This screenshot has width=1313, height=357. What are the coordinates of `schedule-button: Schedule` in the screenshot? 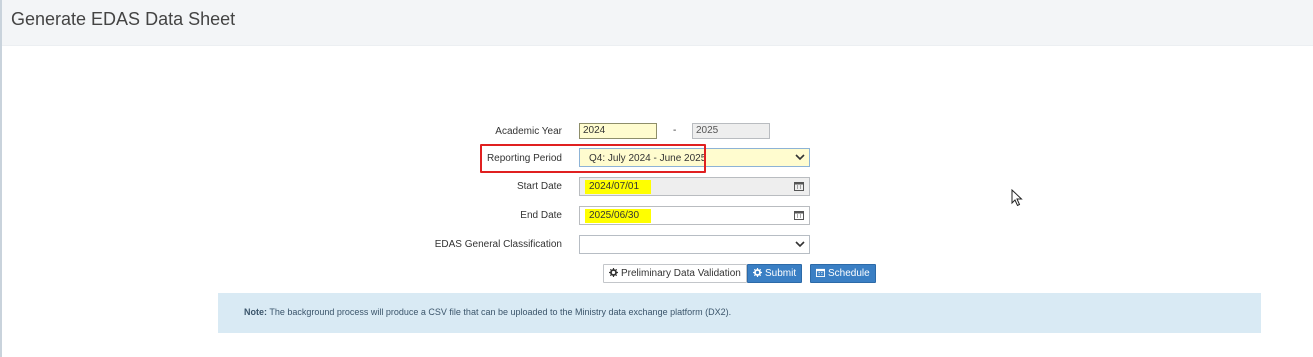 It's located at (843, 273).